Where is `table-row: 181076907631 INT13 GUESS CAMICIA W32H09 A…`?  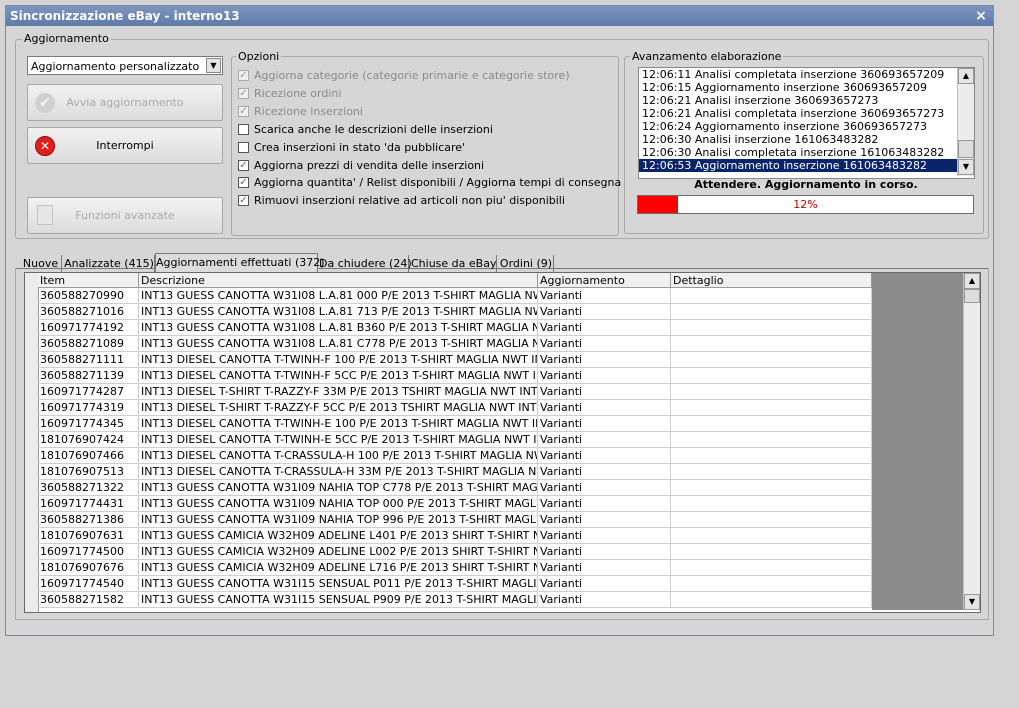
table-row: 181076907631 INT13 GUESS CAMICIA W32H09 A… is located at coordinates (462, 536).